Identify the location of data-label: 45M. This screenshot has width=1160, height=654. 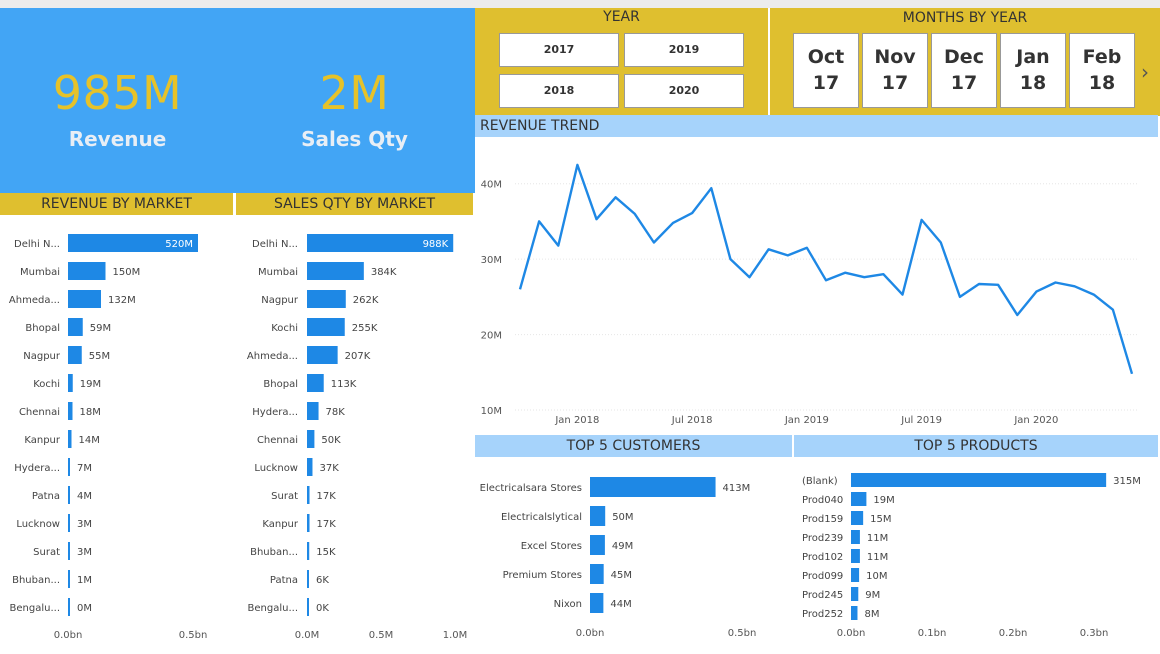
(621, 575).